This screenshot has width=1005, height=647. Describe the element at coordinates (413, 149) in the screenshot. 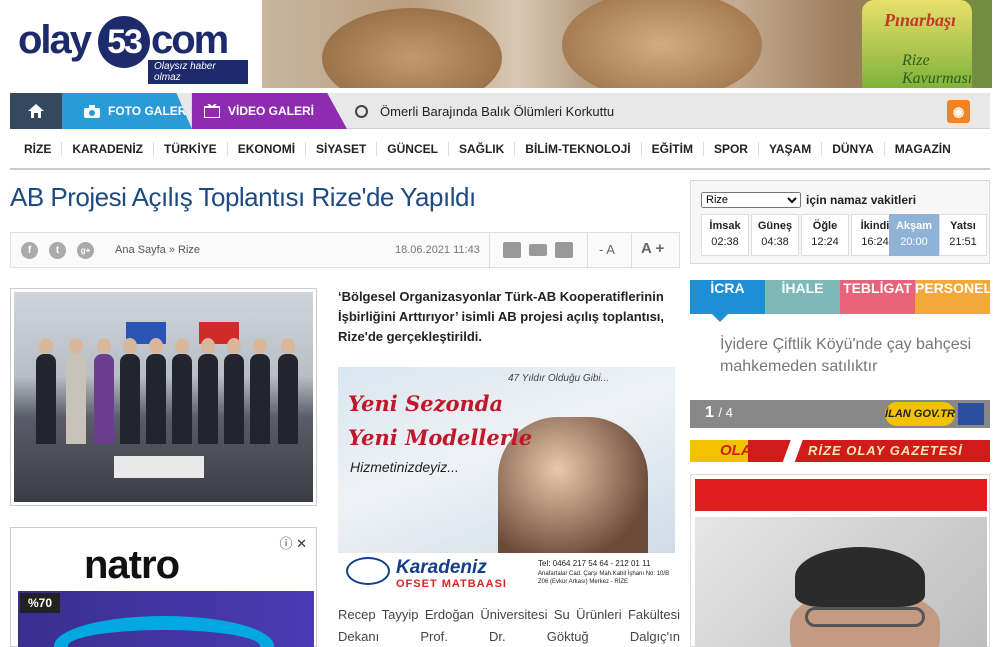

I see `category-guncel: GÜNCEL` at that location.